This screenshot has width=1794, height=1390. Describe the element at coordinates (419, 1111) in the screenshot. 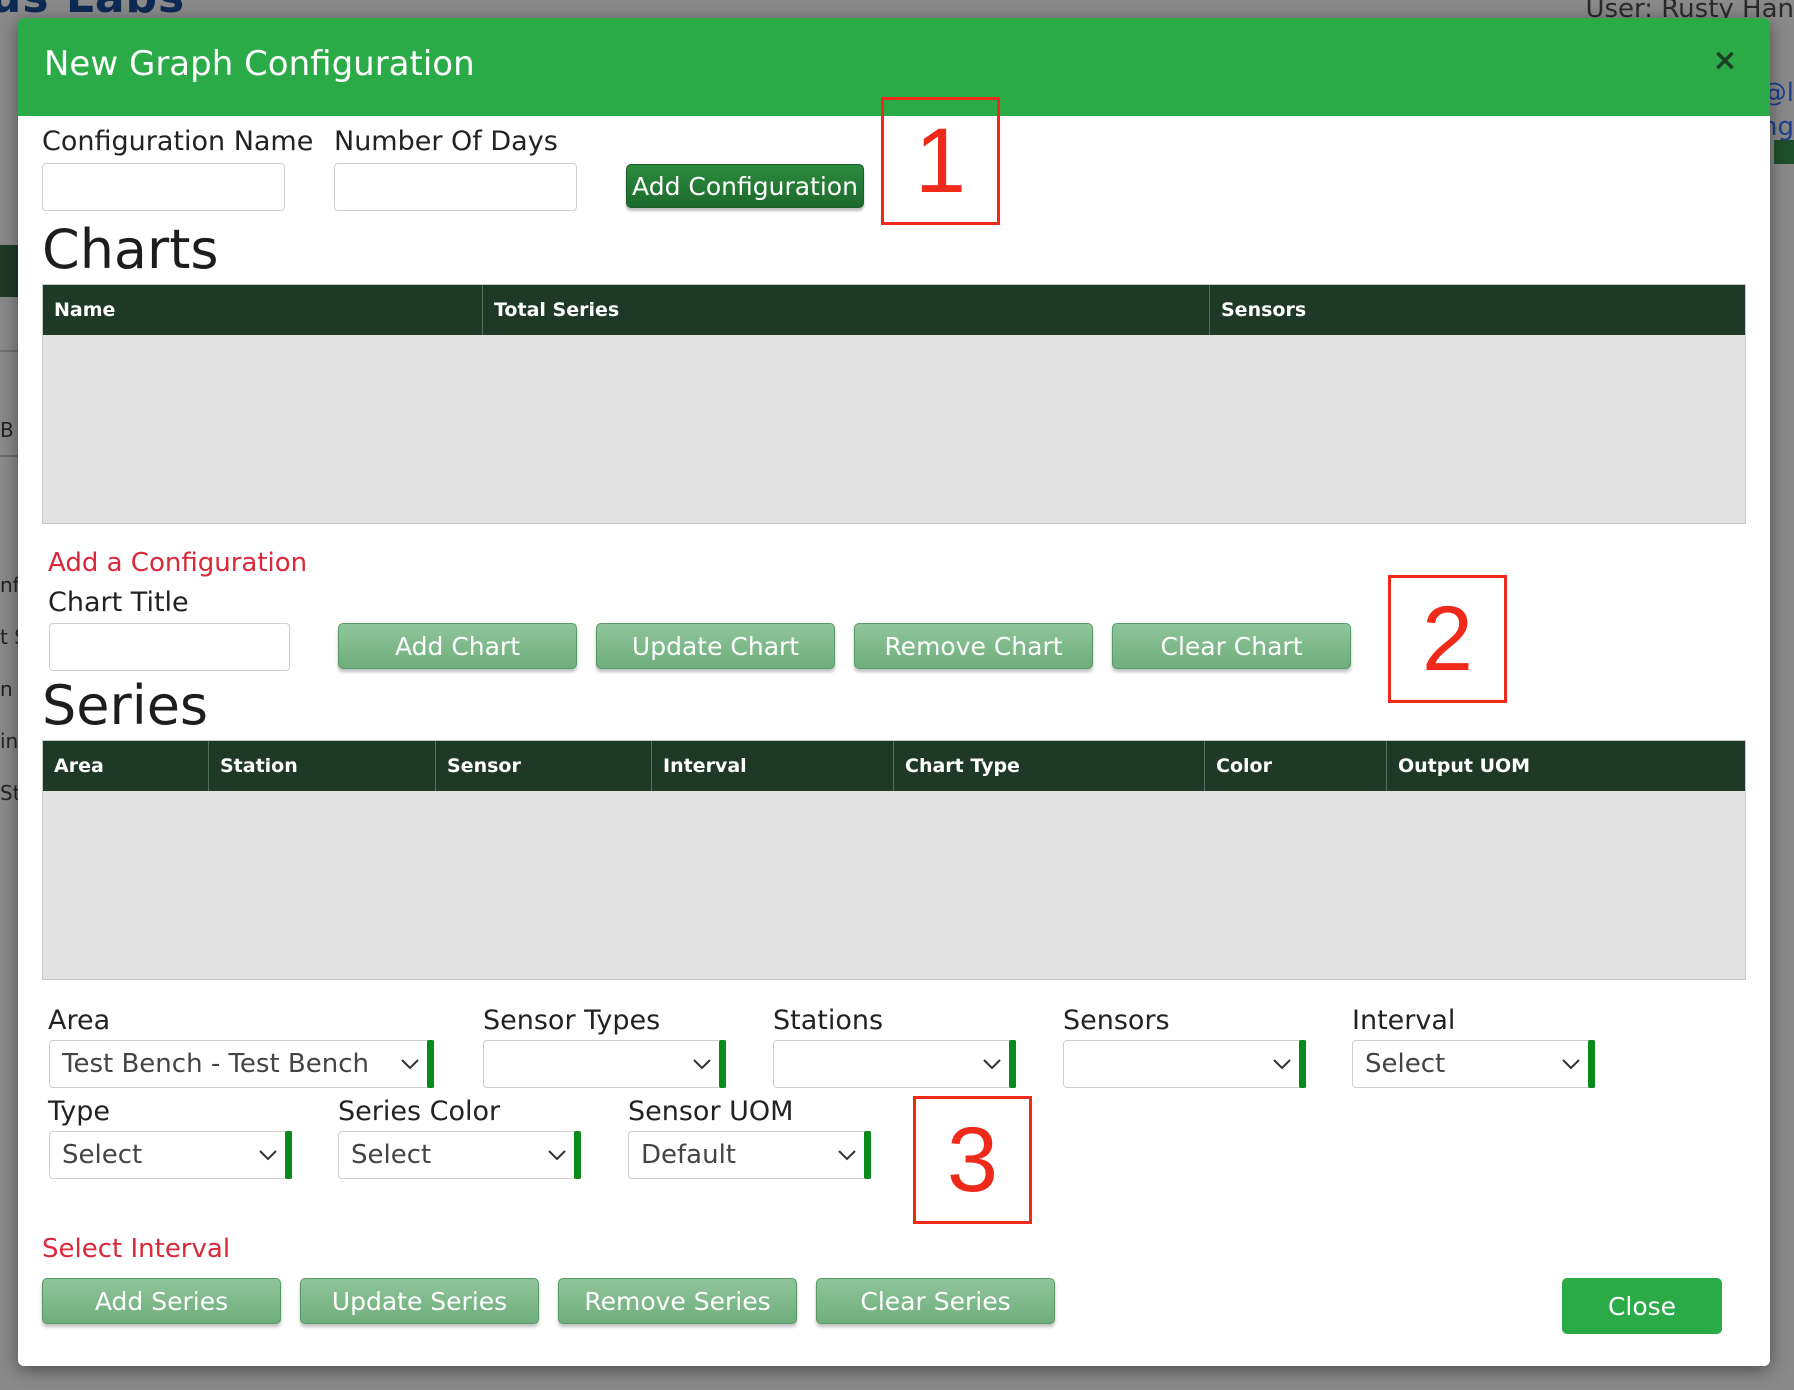

I see `series-color-label: Series Color` at that location.